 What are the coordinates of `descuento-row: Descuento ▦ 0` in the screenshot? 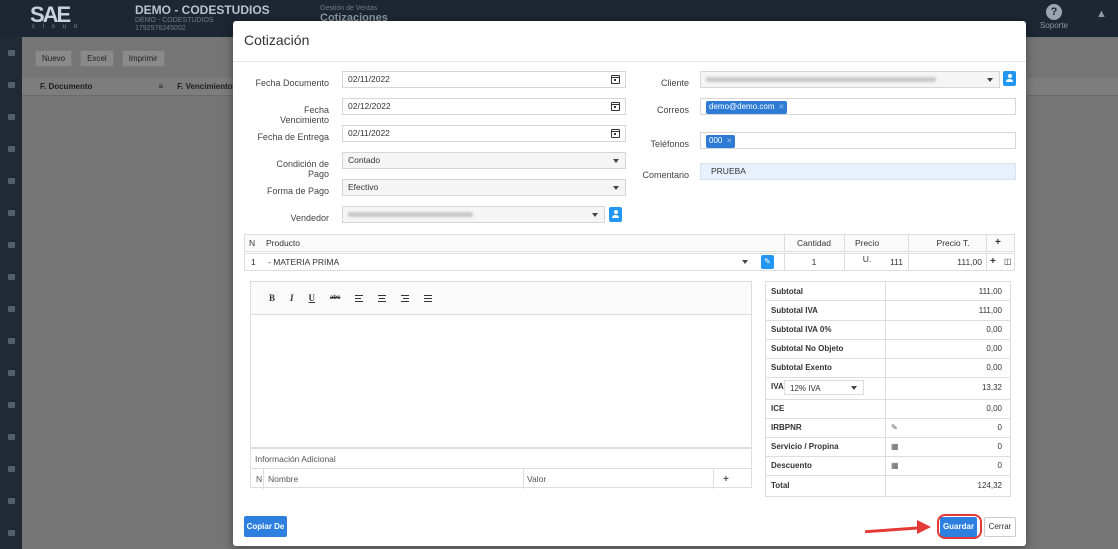 It's located at (888, 466).